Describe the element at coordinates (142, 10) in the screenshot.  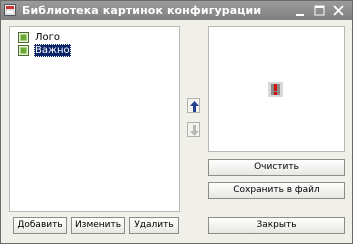
I see `window-title: Библиотека картинок конфигурации` at that location.